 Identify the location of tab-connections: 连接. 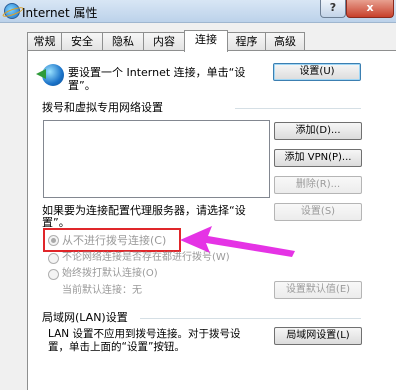
(206, 41).